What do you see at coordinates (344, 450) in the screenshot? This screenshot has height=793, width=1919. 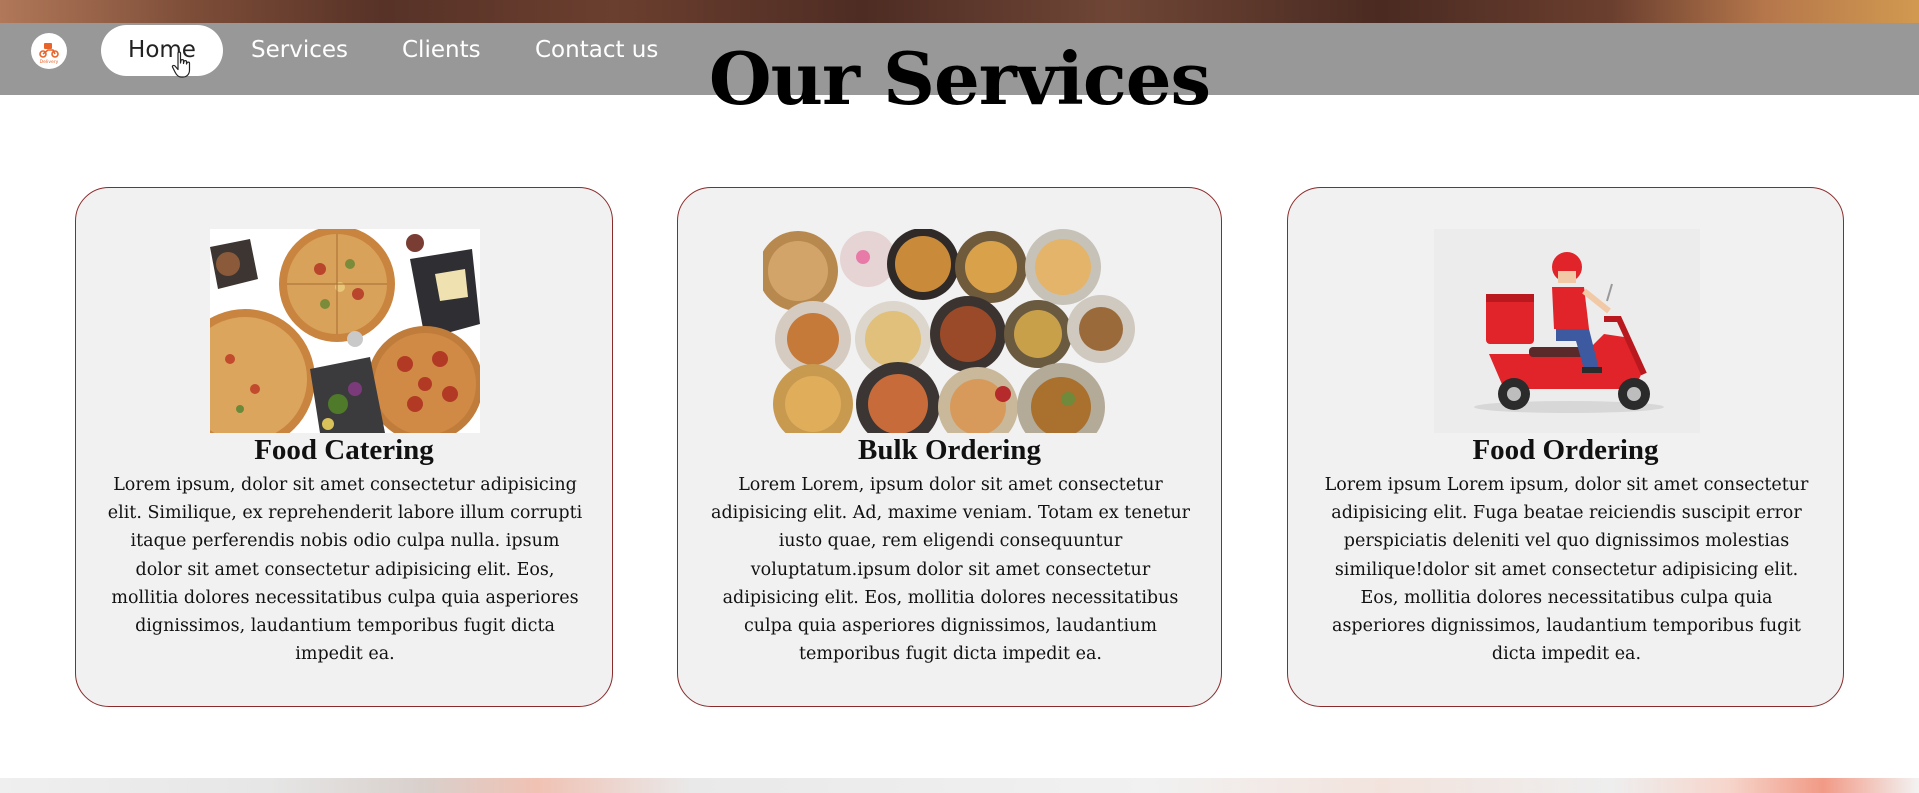 I see `card-title: Food Catering` at bounding box center [344, 450].